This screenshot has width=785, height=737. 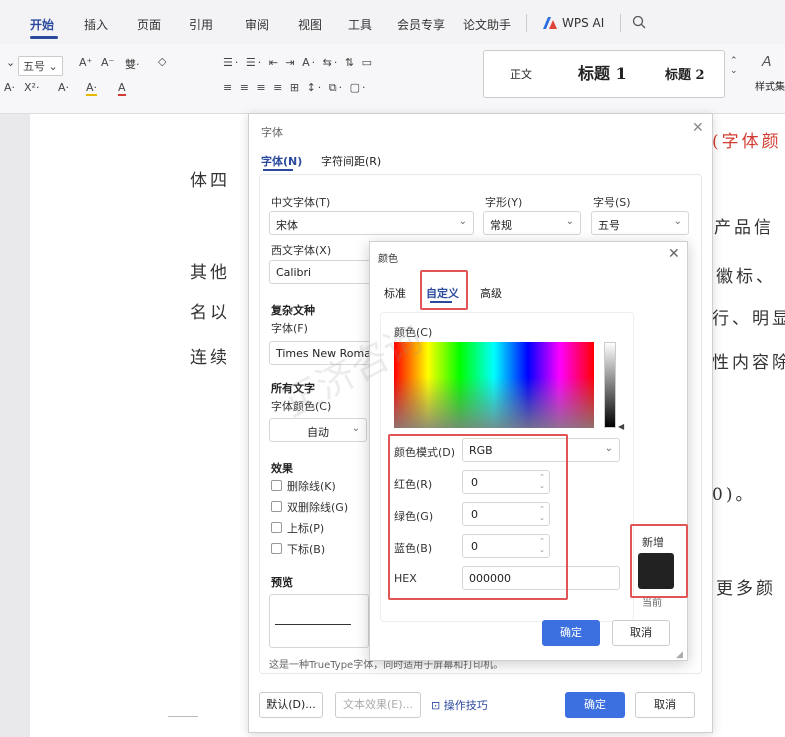 I want to click on ok-button: 确定, so click(x=595, y=705).